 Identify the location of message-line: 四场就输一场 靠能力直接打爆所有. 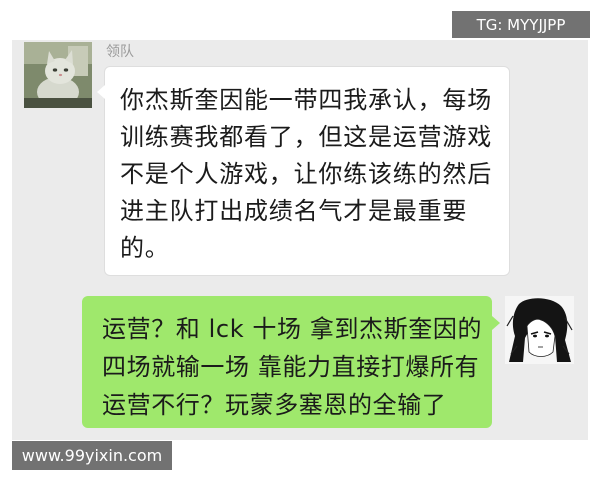
(291, 367).